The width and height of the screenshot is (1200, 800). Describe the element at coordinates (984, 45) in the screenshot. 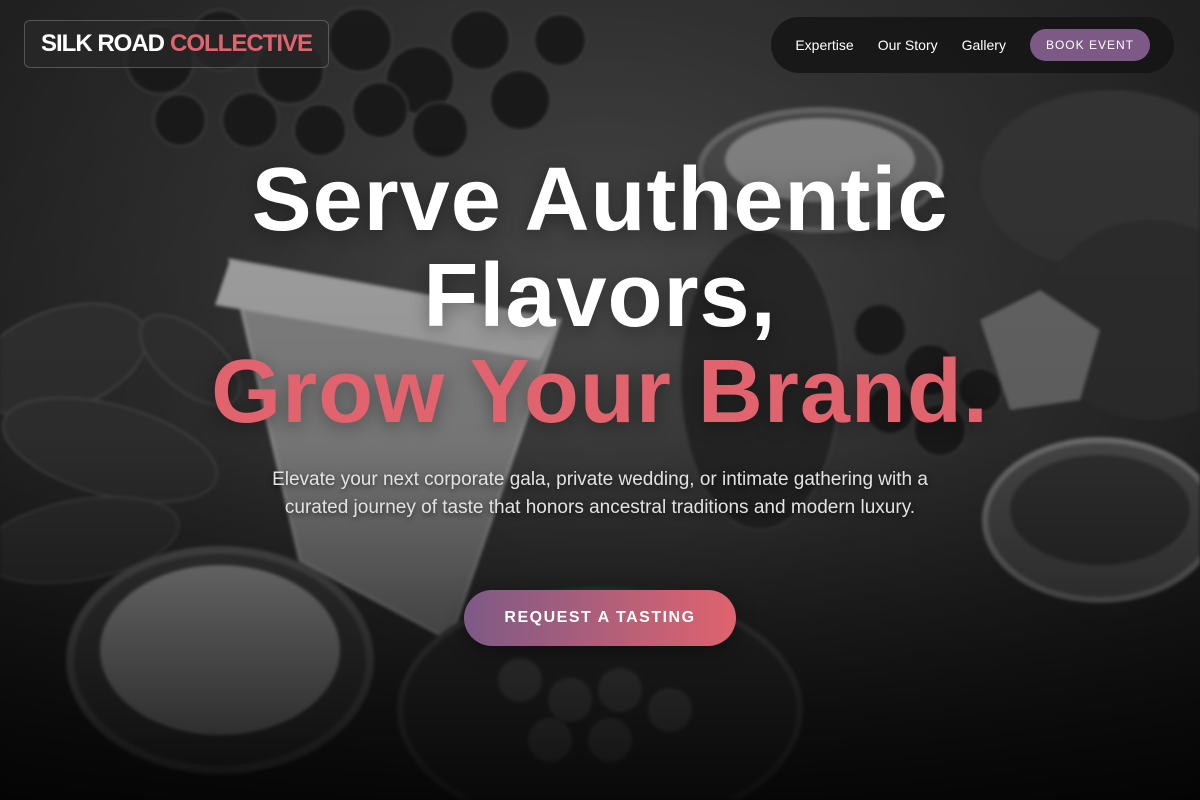

I see `nav-item-gallery: Gallery` at that location.